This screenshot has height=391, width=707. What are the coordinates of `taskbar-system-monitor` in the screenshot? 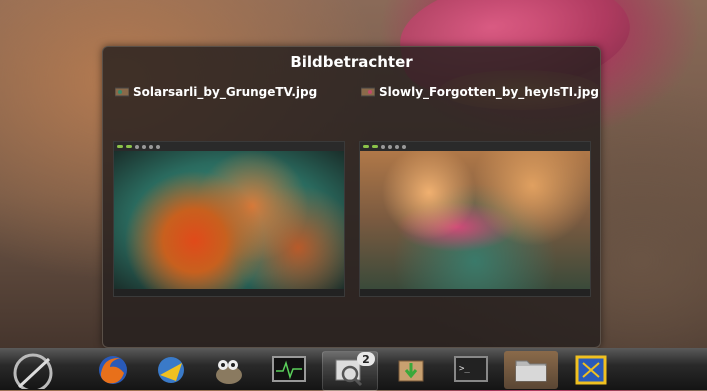 It's located at (289, 370).